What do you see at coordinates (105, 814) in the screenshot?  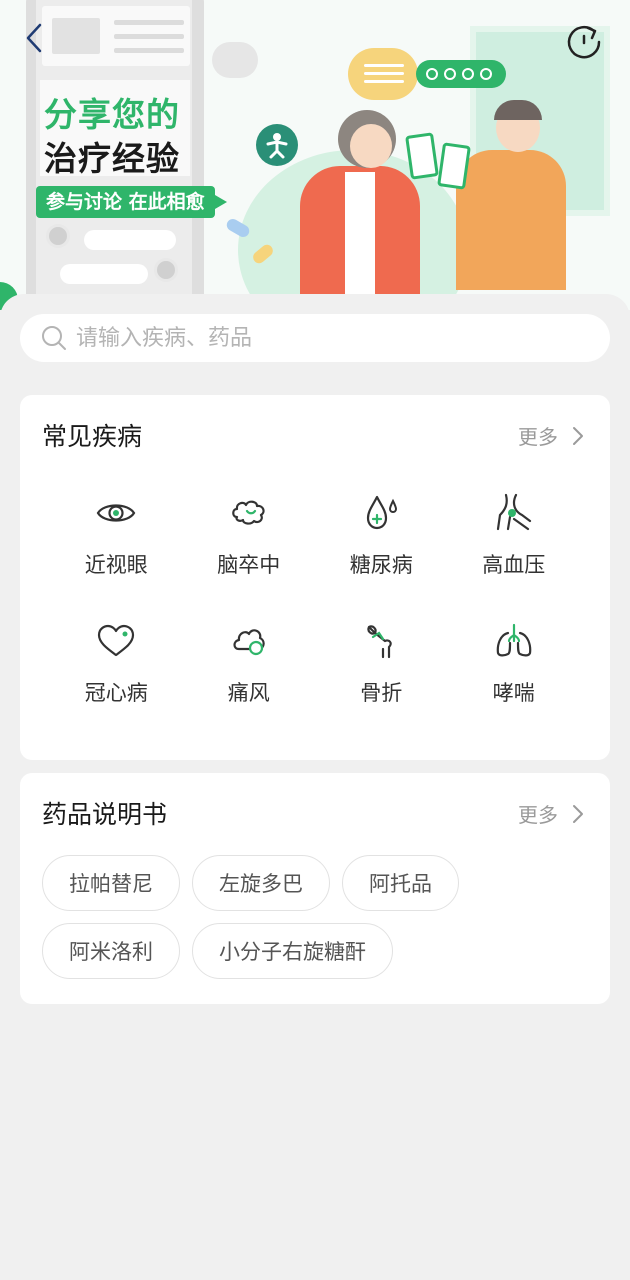 I see `section-title: 药品说明书` at bounding box center [105, 814].